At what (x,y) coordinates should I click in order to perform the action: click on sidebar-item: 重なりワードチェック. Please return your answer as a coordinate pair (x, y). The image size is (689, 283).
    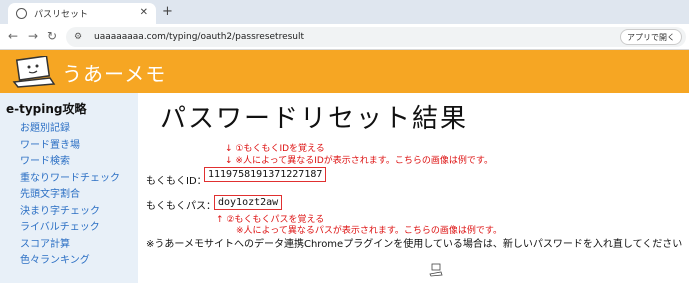
    Looking at the image, I should click on (79, 179).